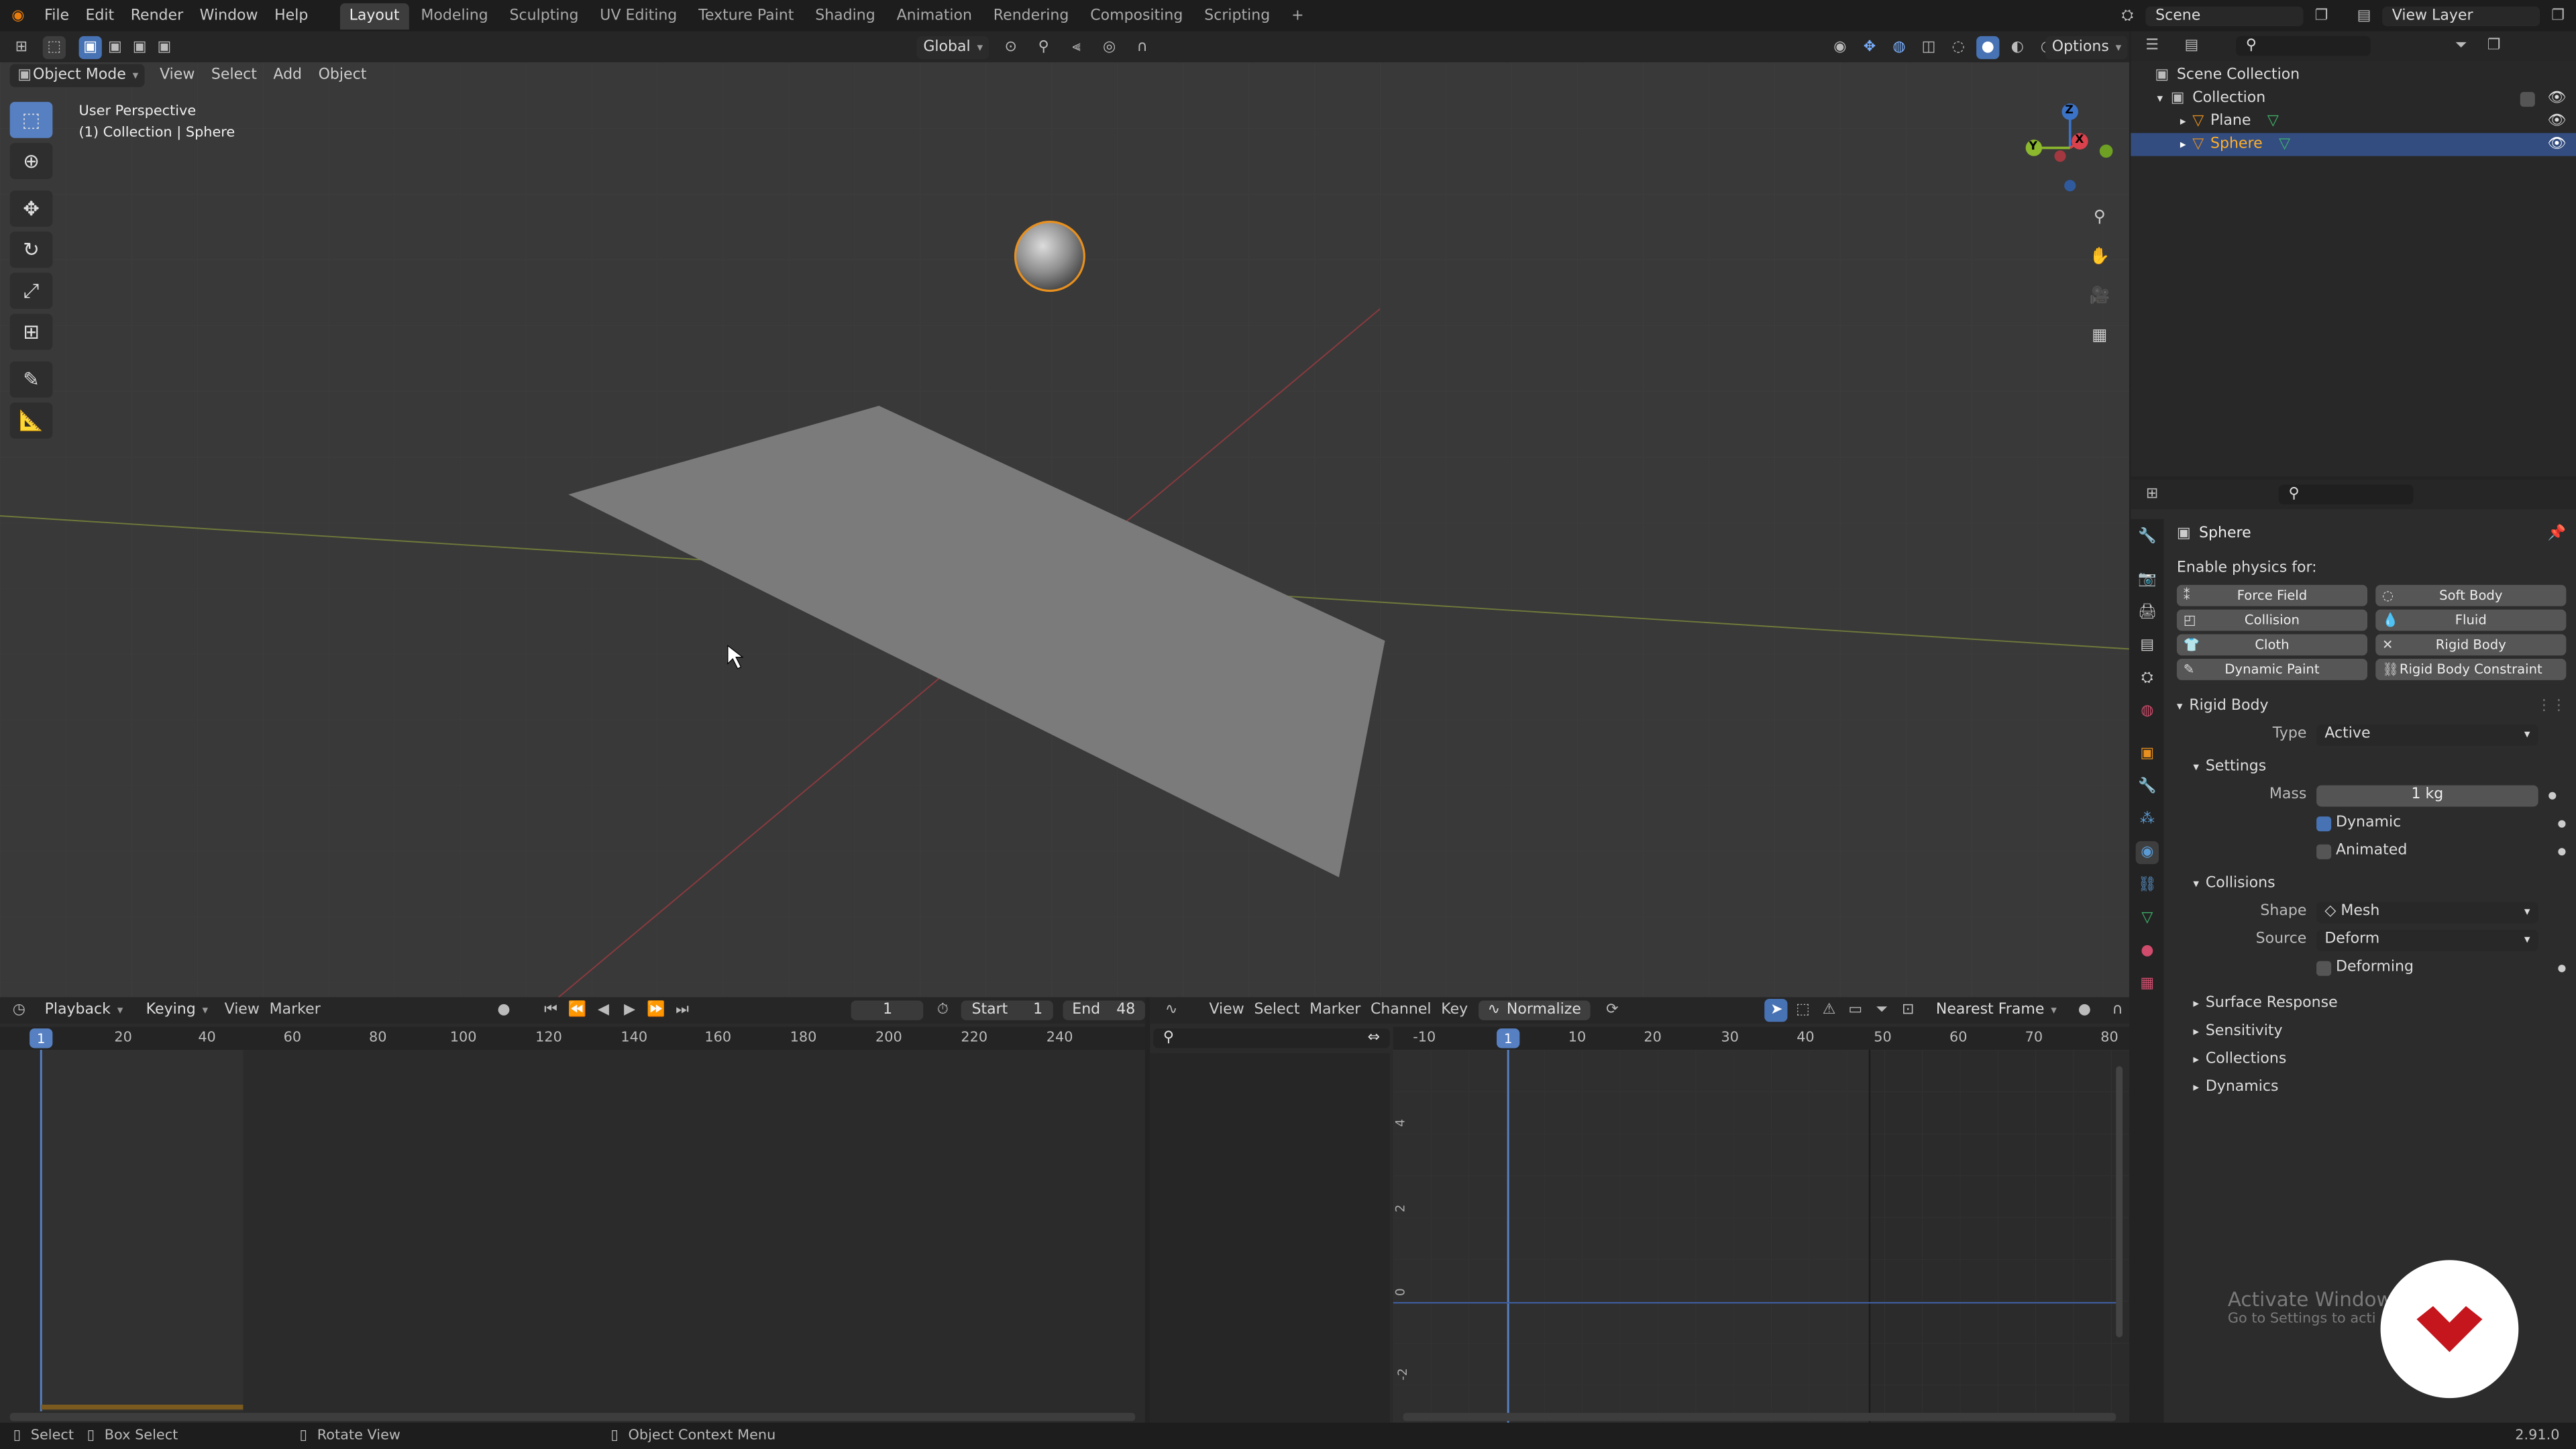  What do you see at coordinates (1612, 1010) in the screenshot?
I see `refresh-icon: ⟳` at bounding box center [1612, 1010].